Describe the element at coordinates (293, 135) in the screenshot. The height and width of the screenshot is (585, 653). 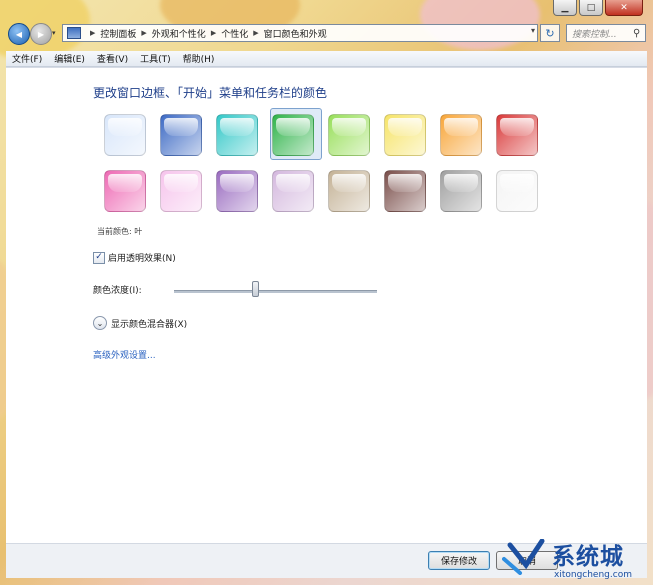
I see `color-swatch-leaf` at that location.